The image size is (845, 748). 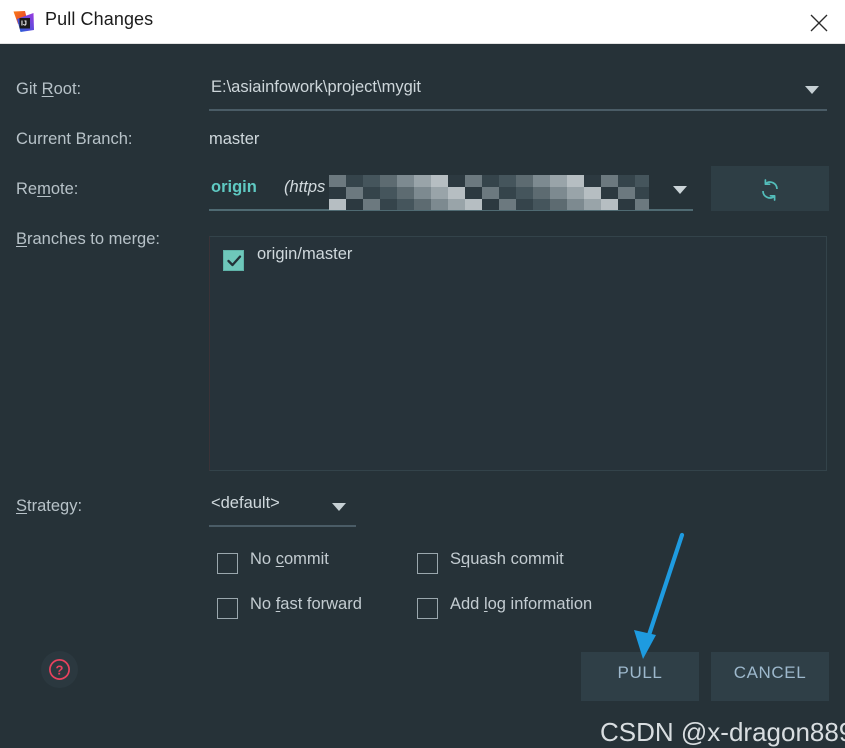 I want to click on intellij-idea-icon: IJ, so click(x=23, y=21).